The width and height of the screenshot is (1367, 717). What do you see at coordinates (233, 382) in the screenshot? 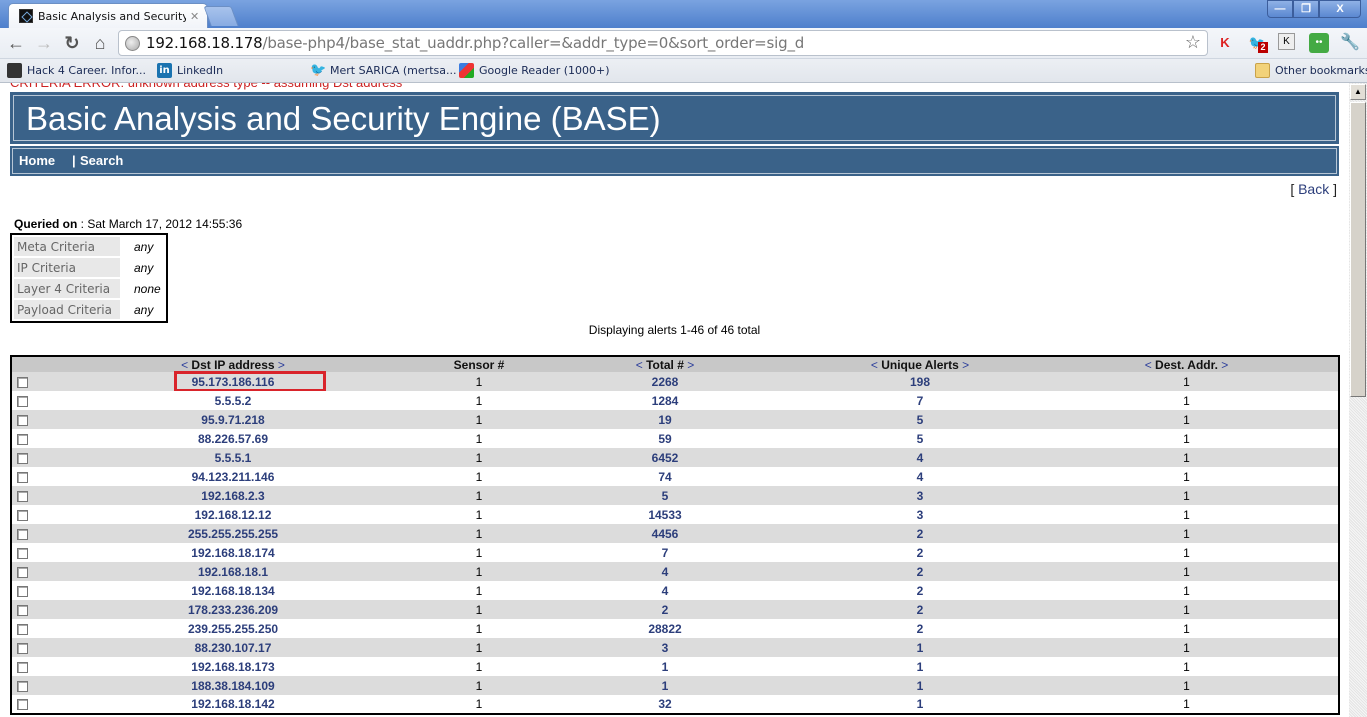
I see `dst-ip-link: 95.173.186.116` at bounding box center [233, 382].